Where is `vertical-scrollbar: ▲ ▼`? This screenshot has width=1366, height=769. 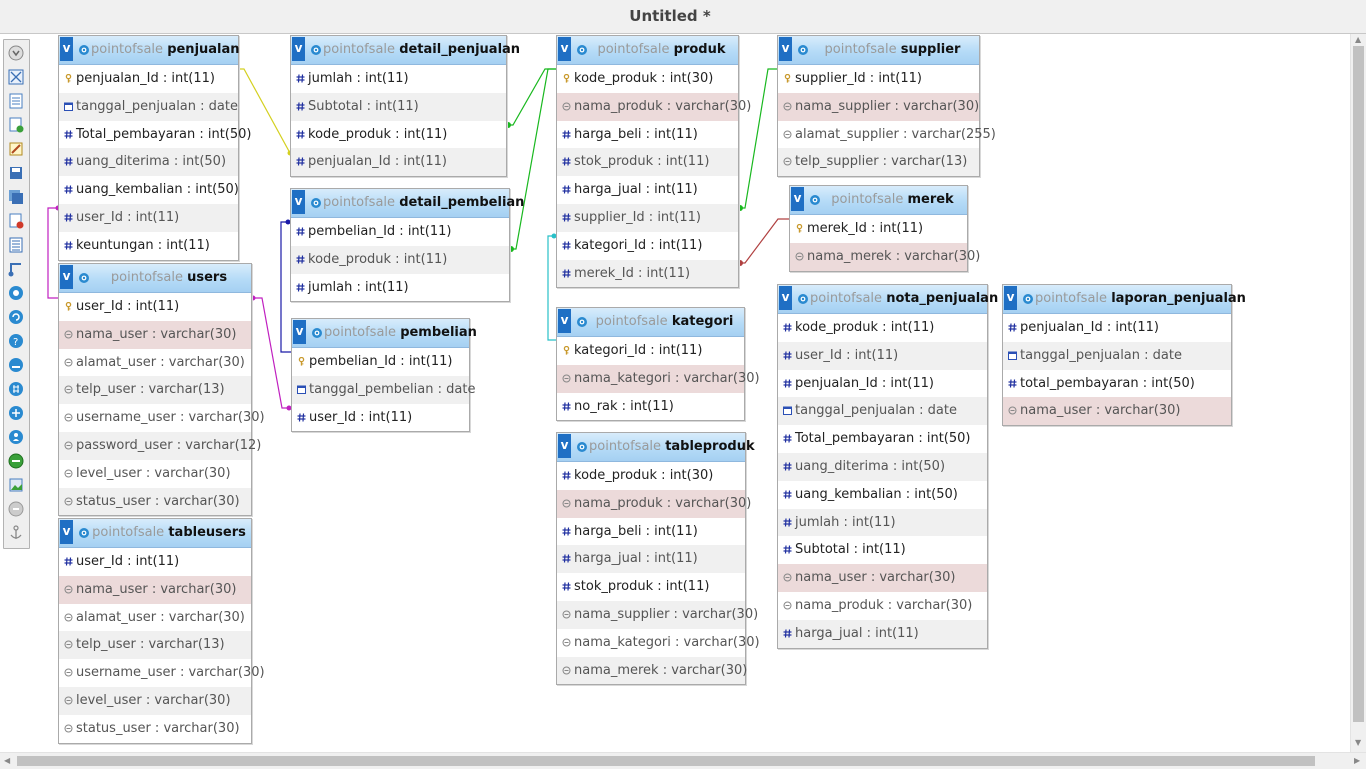 vertical-scrollbar: ▲ ▼ is located at coordinates (1358, 393).